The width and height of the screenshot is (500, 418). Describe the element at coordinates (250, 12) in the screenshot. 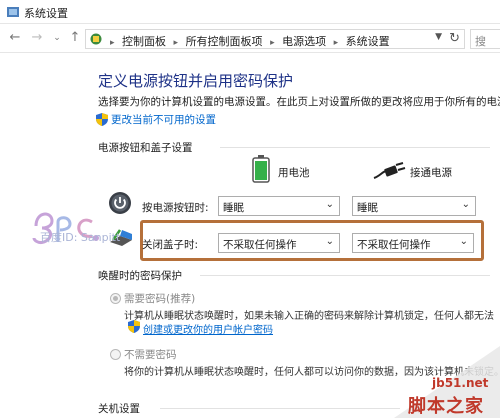

I see `title-bar: 系统设置` at that location.